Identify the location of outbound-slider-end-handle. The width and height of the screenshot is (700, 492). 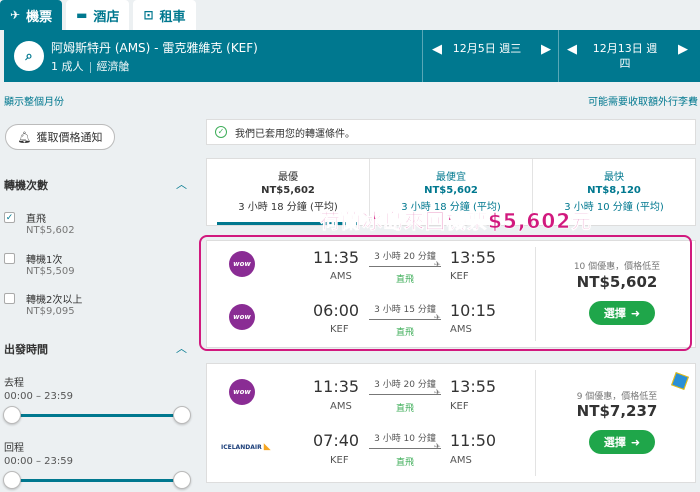
(182, 415).